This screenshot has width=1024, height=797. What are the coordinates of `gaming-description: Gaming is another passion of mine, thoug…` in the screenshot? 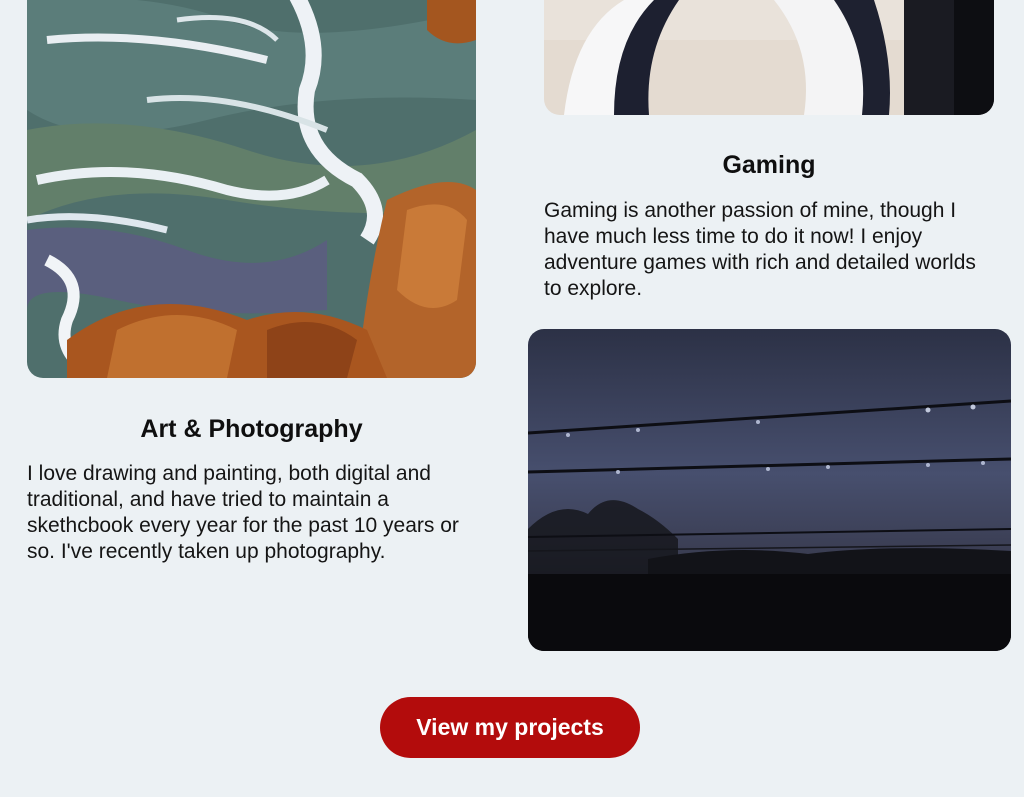 It's located at (760, 249).